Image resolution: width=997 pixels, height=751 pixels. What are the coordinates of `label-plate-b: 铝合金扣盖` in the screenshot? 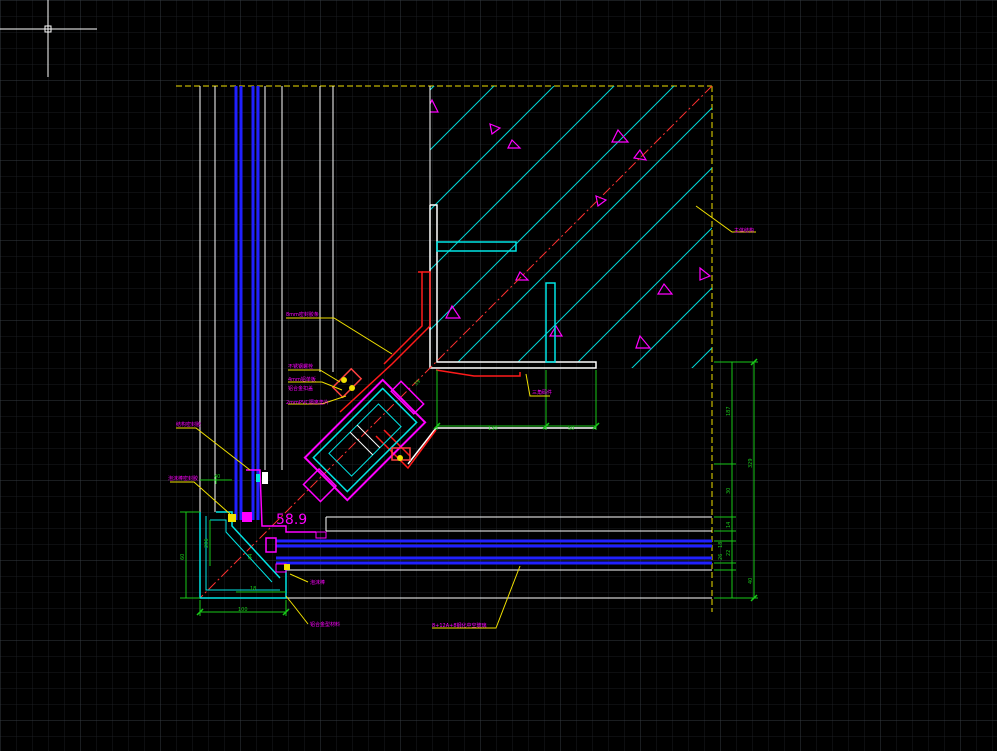 It's located at (300, 388).